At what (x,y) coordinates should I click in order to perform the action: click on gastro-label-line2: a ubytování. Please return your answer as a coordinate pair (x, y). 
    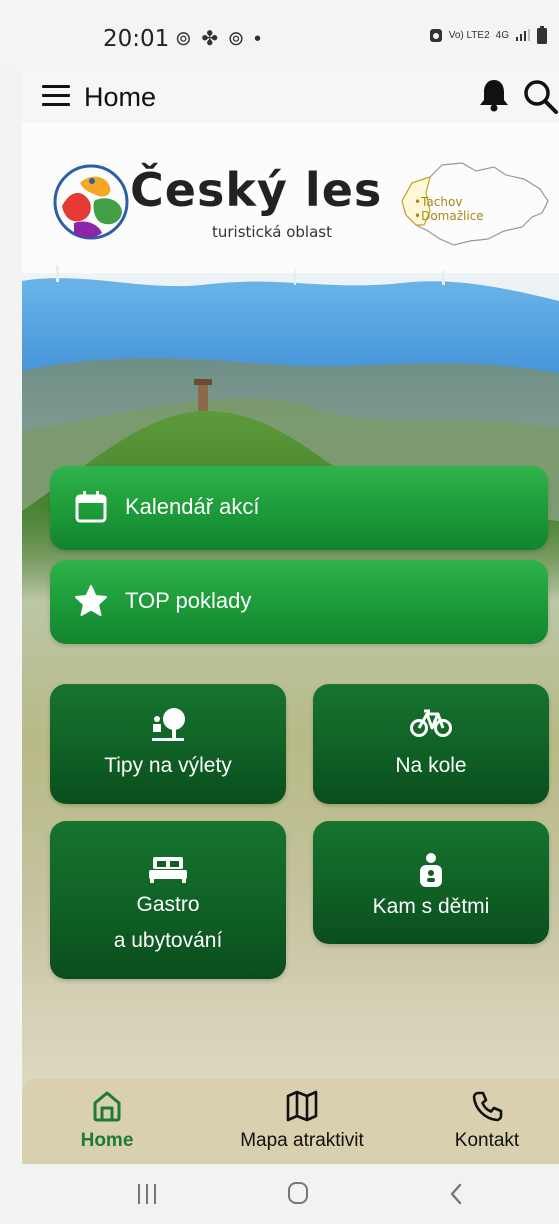
    Looking at the image, I should click on (168, 940).